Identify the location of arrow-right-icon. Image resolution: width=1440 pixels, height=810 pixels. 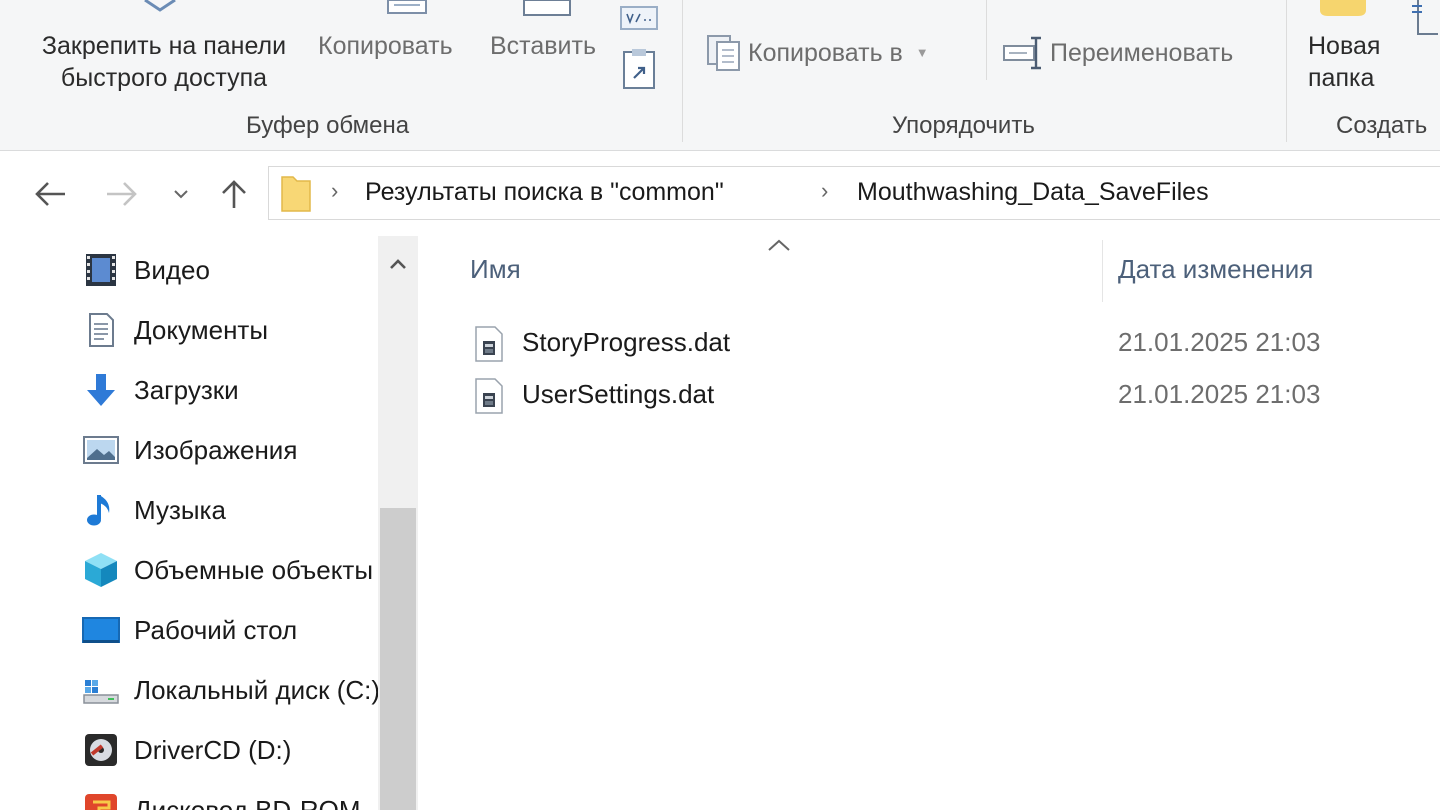
(122, 194).